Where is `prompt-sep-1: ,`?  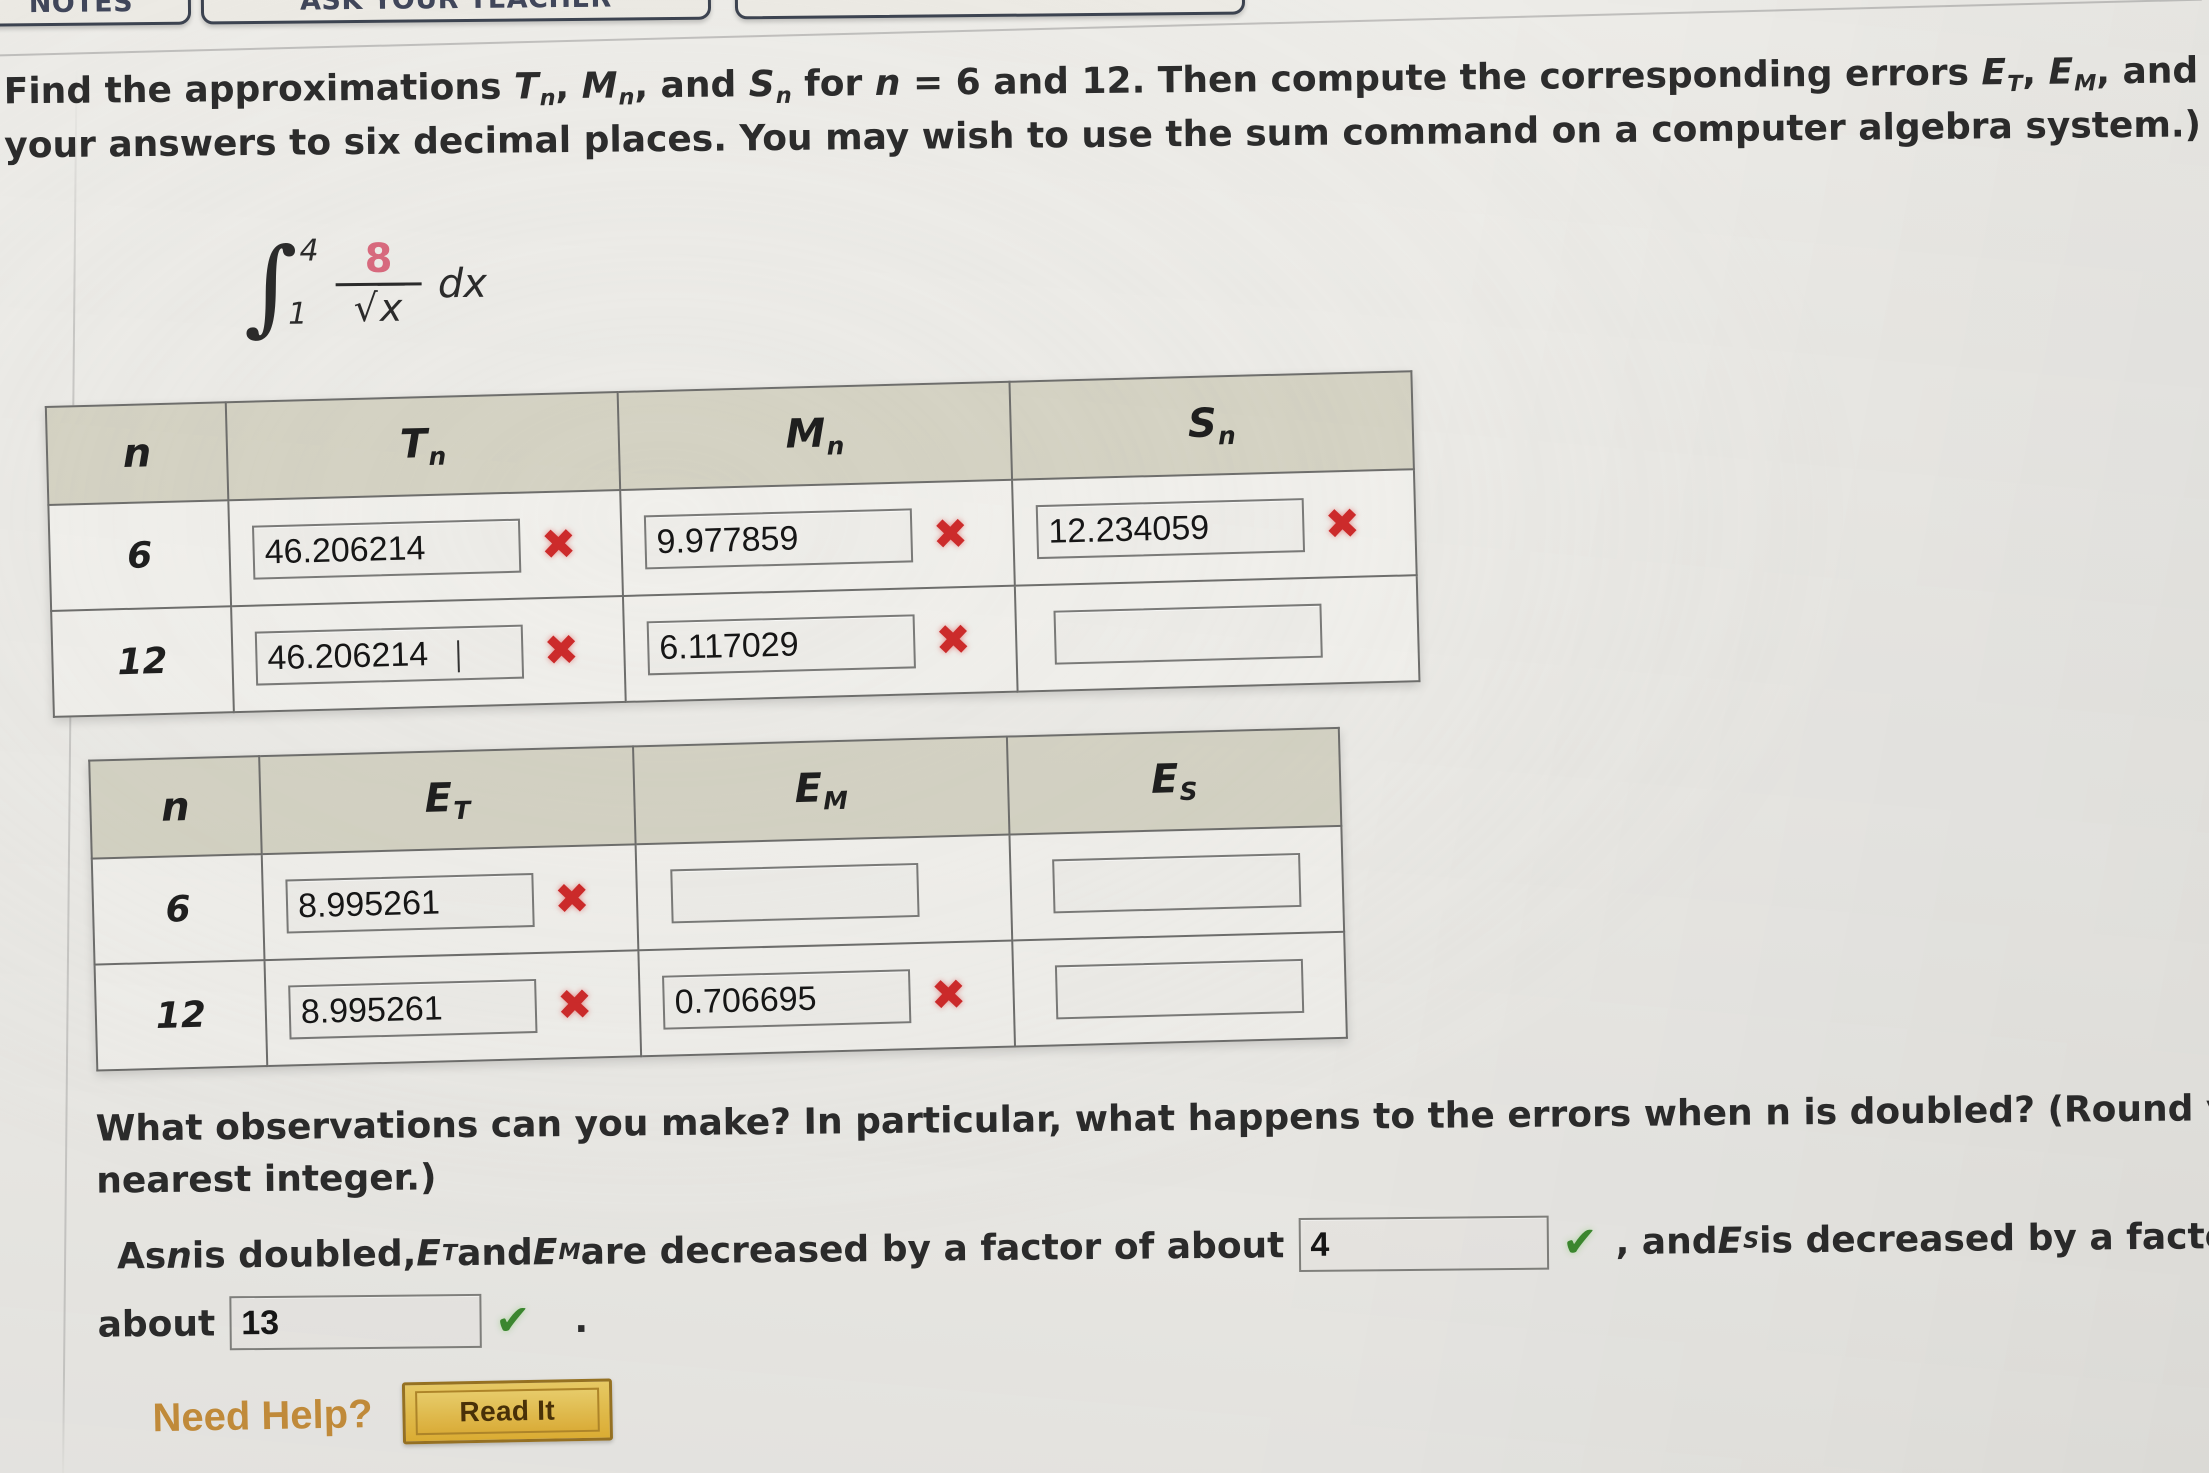
prompt-sep-1: , is located at coordinates (568, 86).